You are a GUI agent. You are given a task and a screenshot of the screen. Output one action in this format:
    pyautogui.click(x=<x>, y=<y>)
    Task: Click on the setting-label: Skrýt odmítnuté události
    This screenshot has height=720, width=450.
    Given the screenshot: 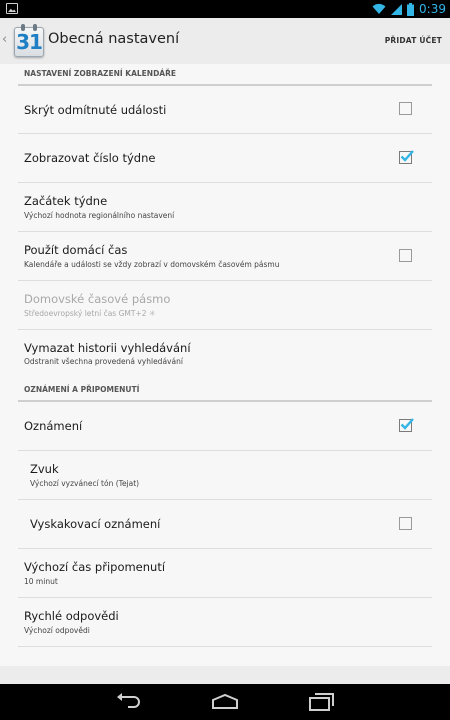 What is the action you would take?
    pyautogui.click(x=95, y=110)
    